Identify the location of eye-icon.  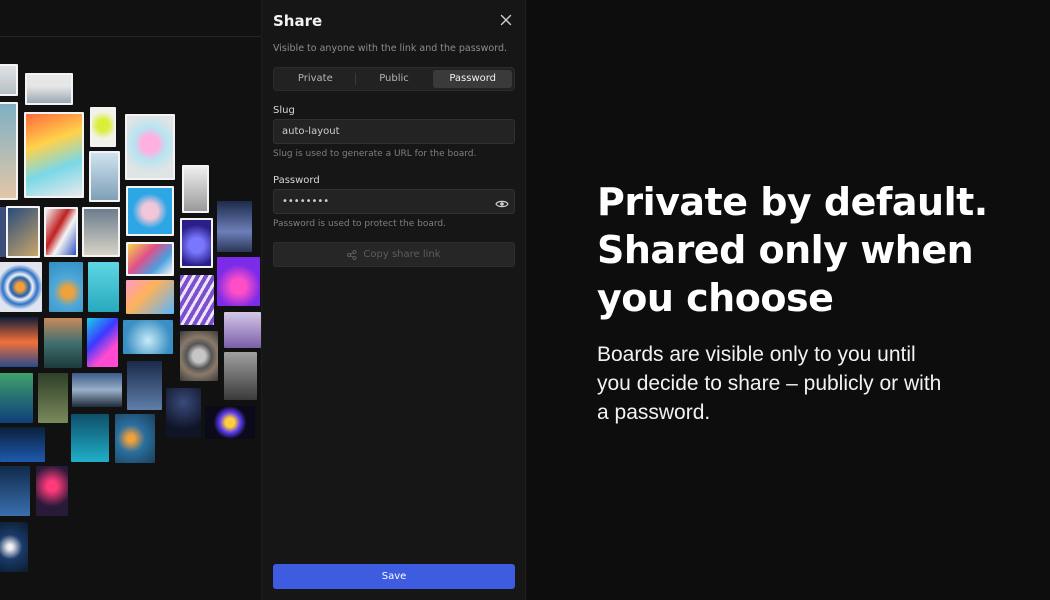
(502, 204).